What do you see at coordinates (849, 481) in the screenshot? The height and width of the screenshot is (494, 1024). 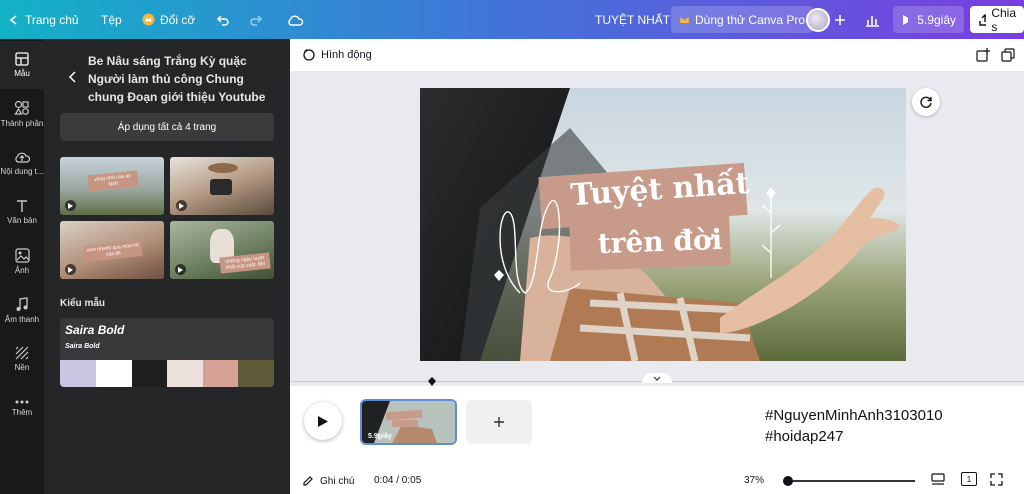 I see `zoom-slider` at bounding box center [849, 481].